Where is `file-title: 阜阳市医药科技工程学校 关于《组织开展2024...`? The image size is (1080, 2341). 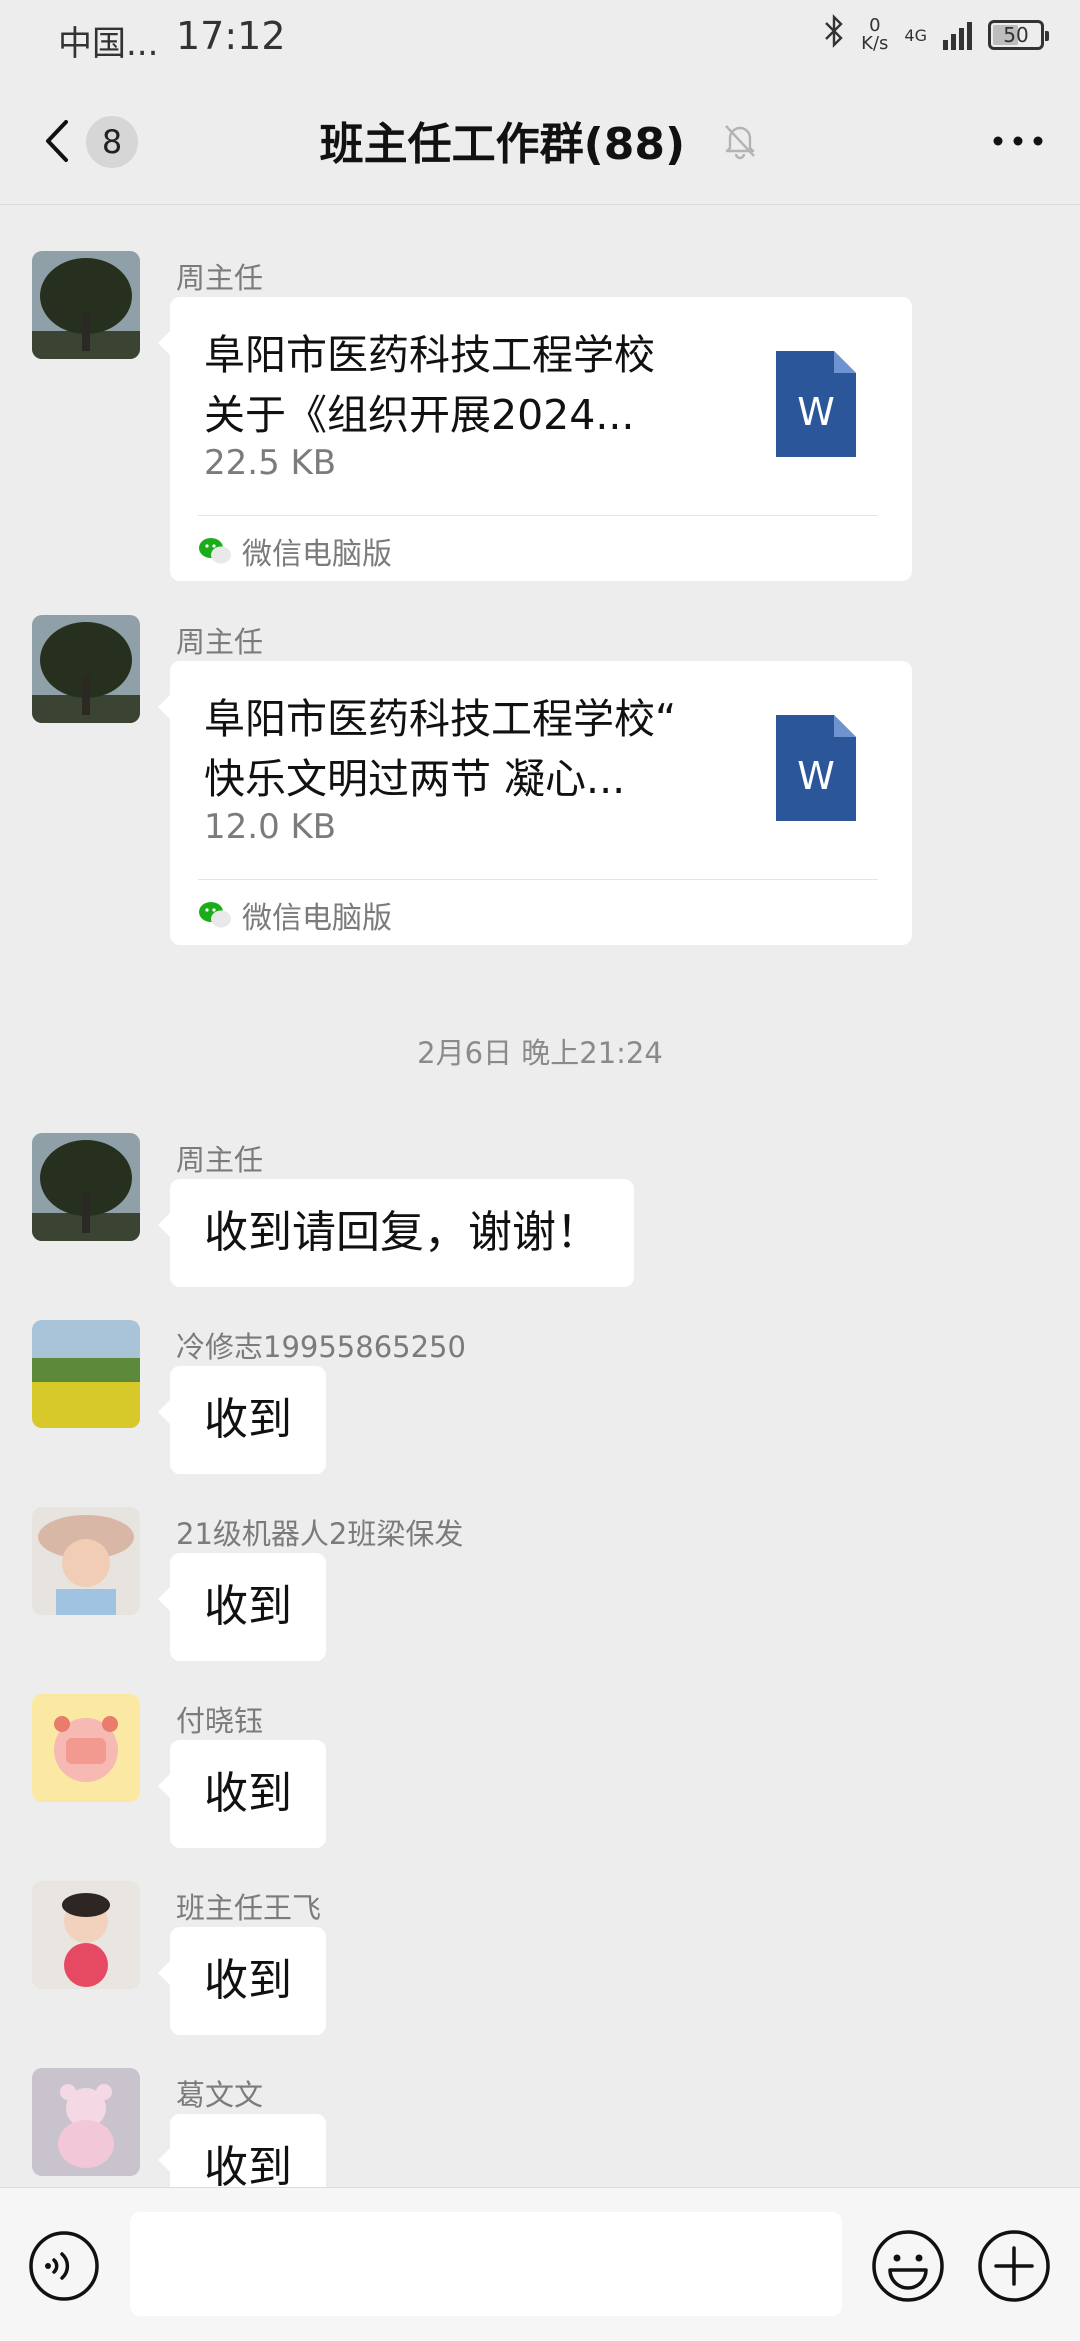 file-title: 阜阳市医药科技工程学校 关于《组织开展2024... is located at coordinates (464, 385).